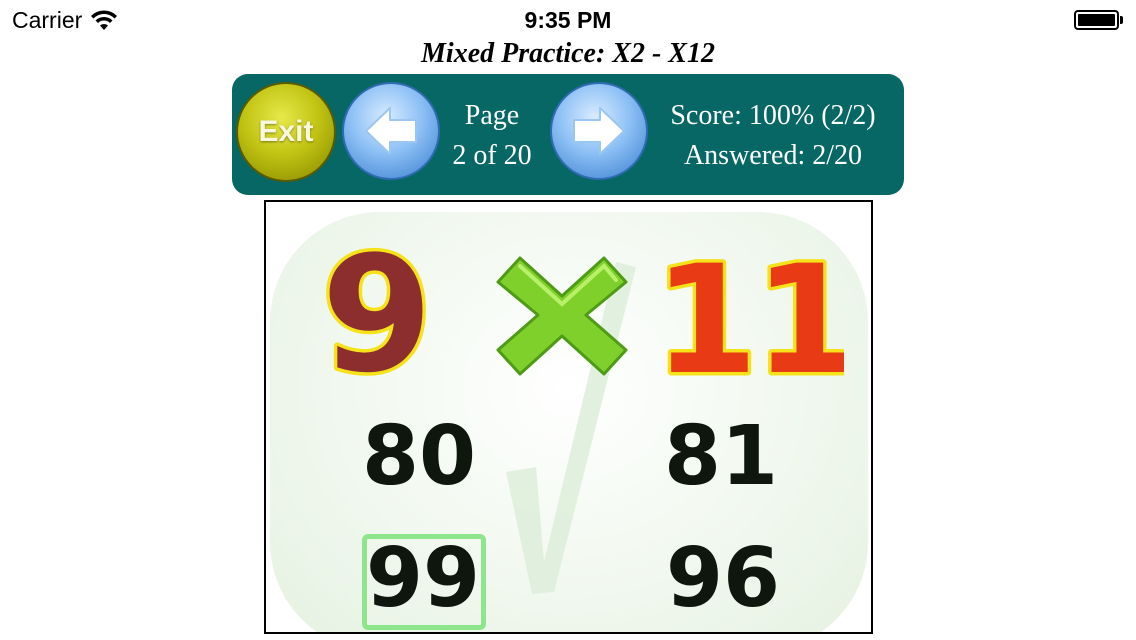 Image resolution: width=1136 pixels, height=640 pixels. Describe the element at coordinates (419, 457) in the screenshot. I see `answer-option-1: 80` at that location.